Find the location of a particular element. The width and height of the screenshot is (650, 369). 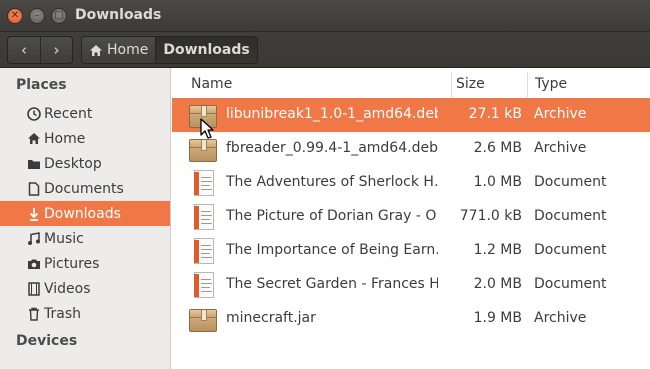

breadcrumb-downloads-label: Downloads is located at coordinates (206, 50).